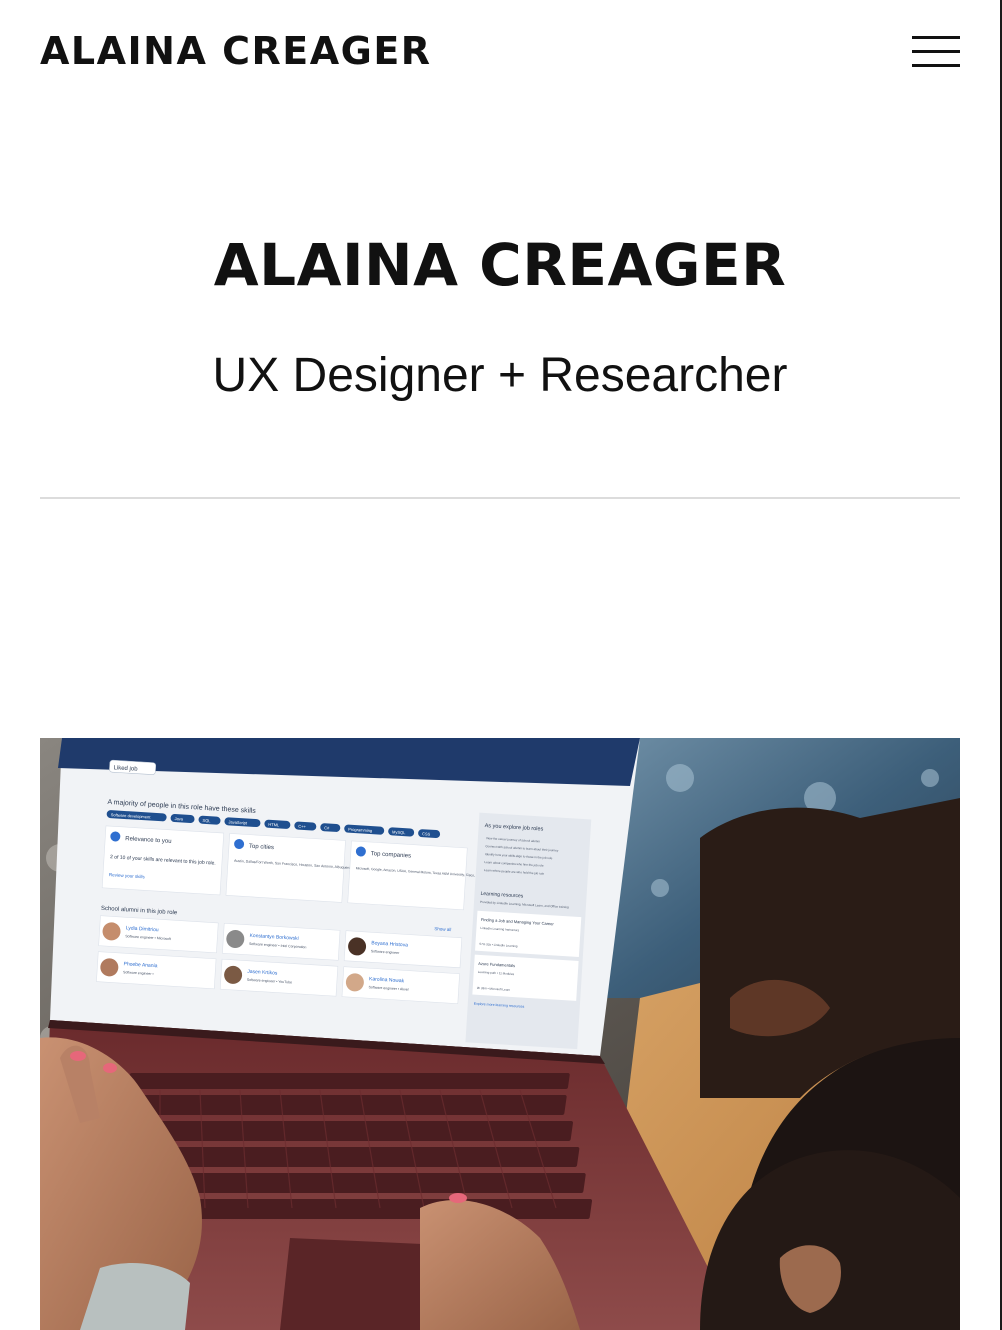 The height and width of the screenshot is (1330, 1002). Describe the element at coordinates (399, 832) in the screenshot. I see `svg-text: MySQL` at that location.